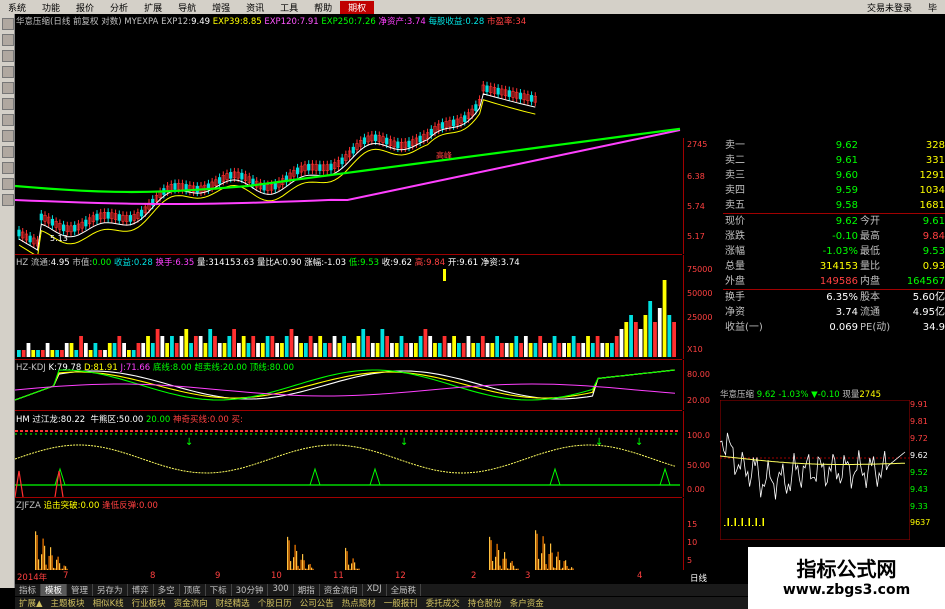  Describe the element at coordinates (8, 120) in the screenshot. I see `fib-tool-icon` at that location.